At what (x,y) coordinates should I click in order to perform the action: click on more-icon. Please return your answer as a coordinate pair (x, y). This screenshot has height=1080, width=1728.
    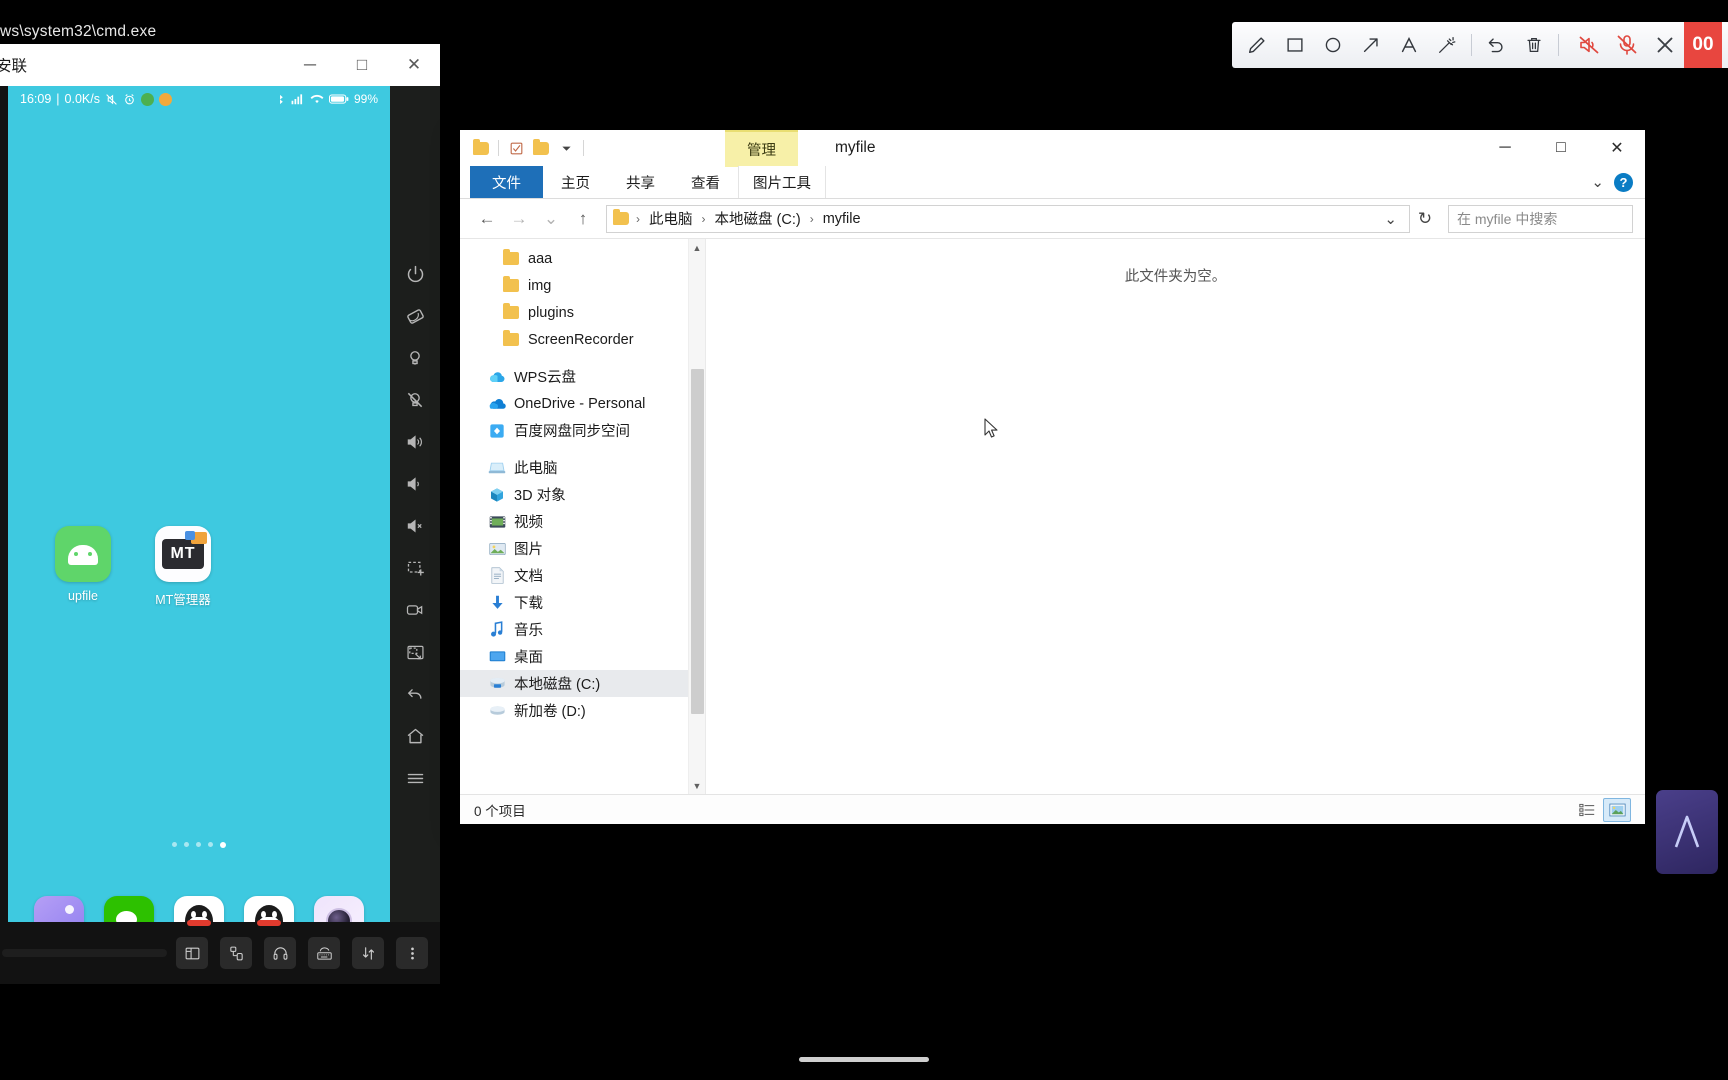
    Looking at the image, I should click on (412, 953).